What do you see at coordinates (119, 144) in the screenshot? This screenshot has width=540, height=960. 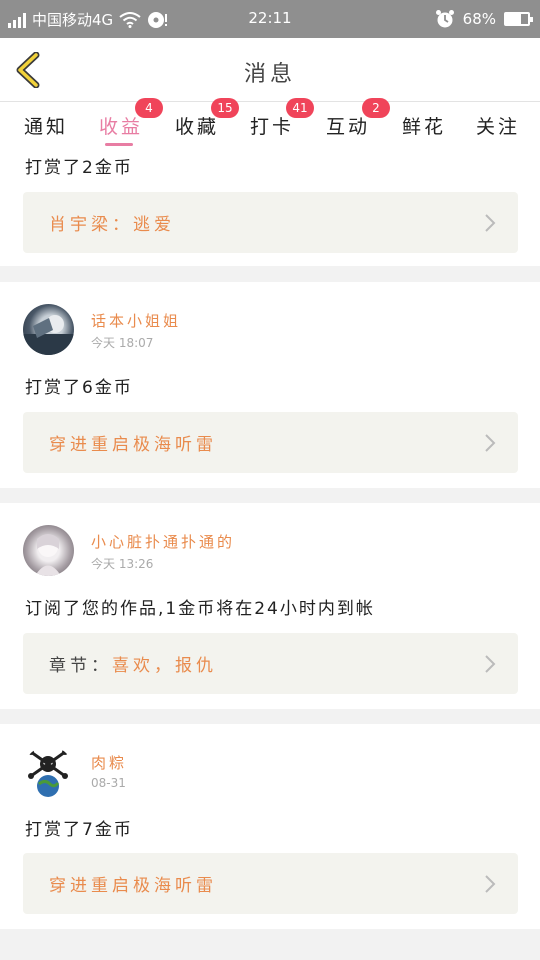 I see `active-tab-indicator` at bounding box center [119, 144].